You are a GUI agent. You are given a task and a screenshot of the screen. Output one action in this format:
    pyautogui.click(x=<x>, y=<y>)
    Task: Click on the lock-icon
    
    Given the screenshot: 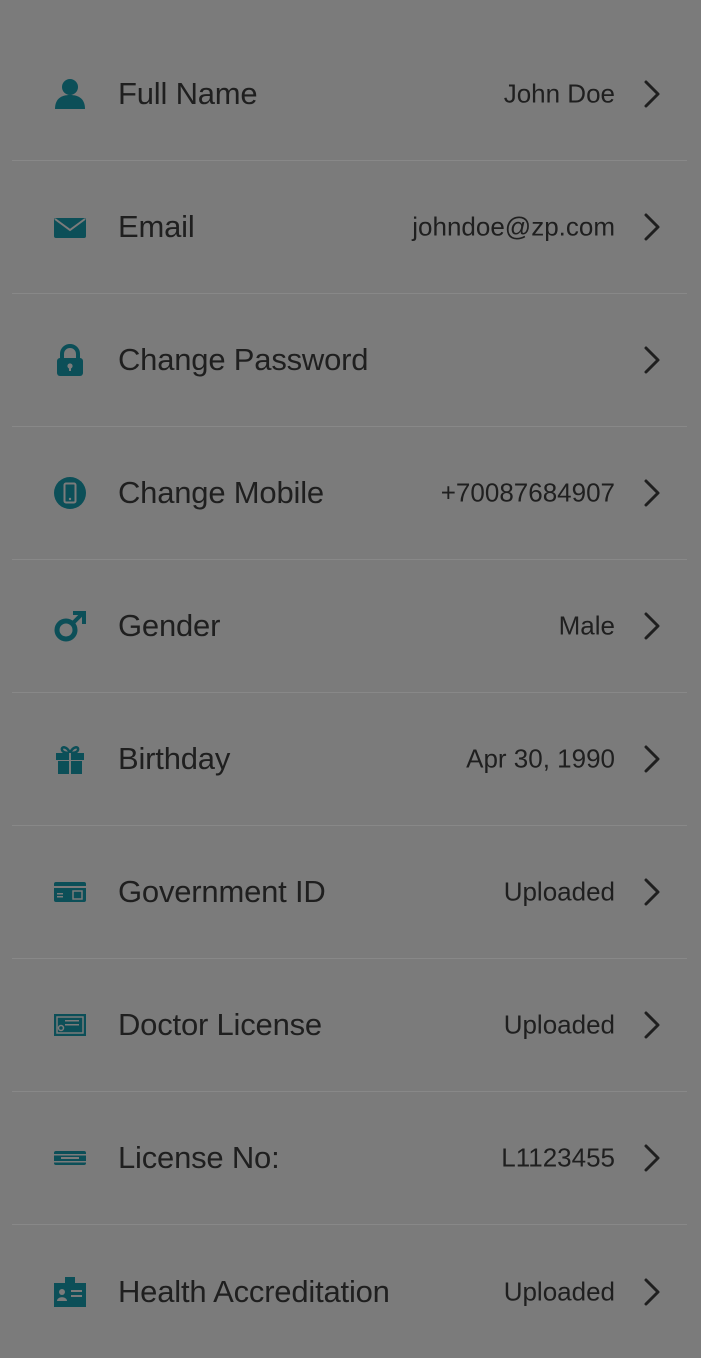 What is the action you would take?
    pyautogui.click(x=70, y=360)
    